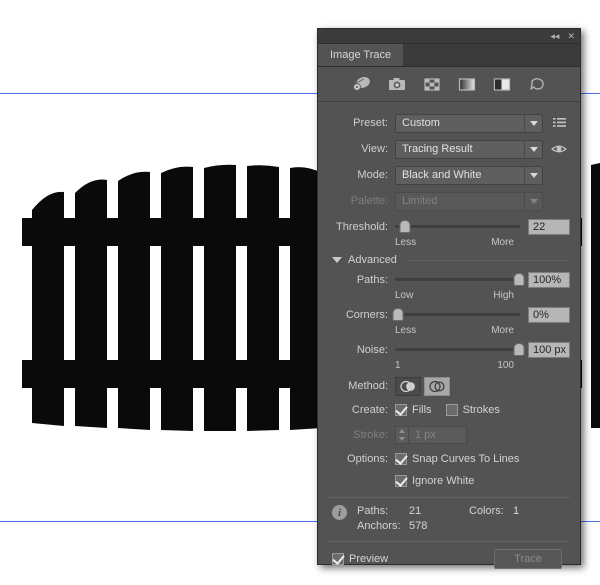 The height and width of the screenshot is (585, 600). I want to click on preset-label: Preset:, so click(370, 123).